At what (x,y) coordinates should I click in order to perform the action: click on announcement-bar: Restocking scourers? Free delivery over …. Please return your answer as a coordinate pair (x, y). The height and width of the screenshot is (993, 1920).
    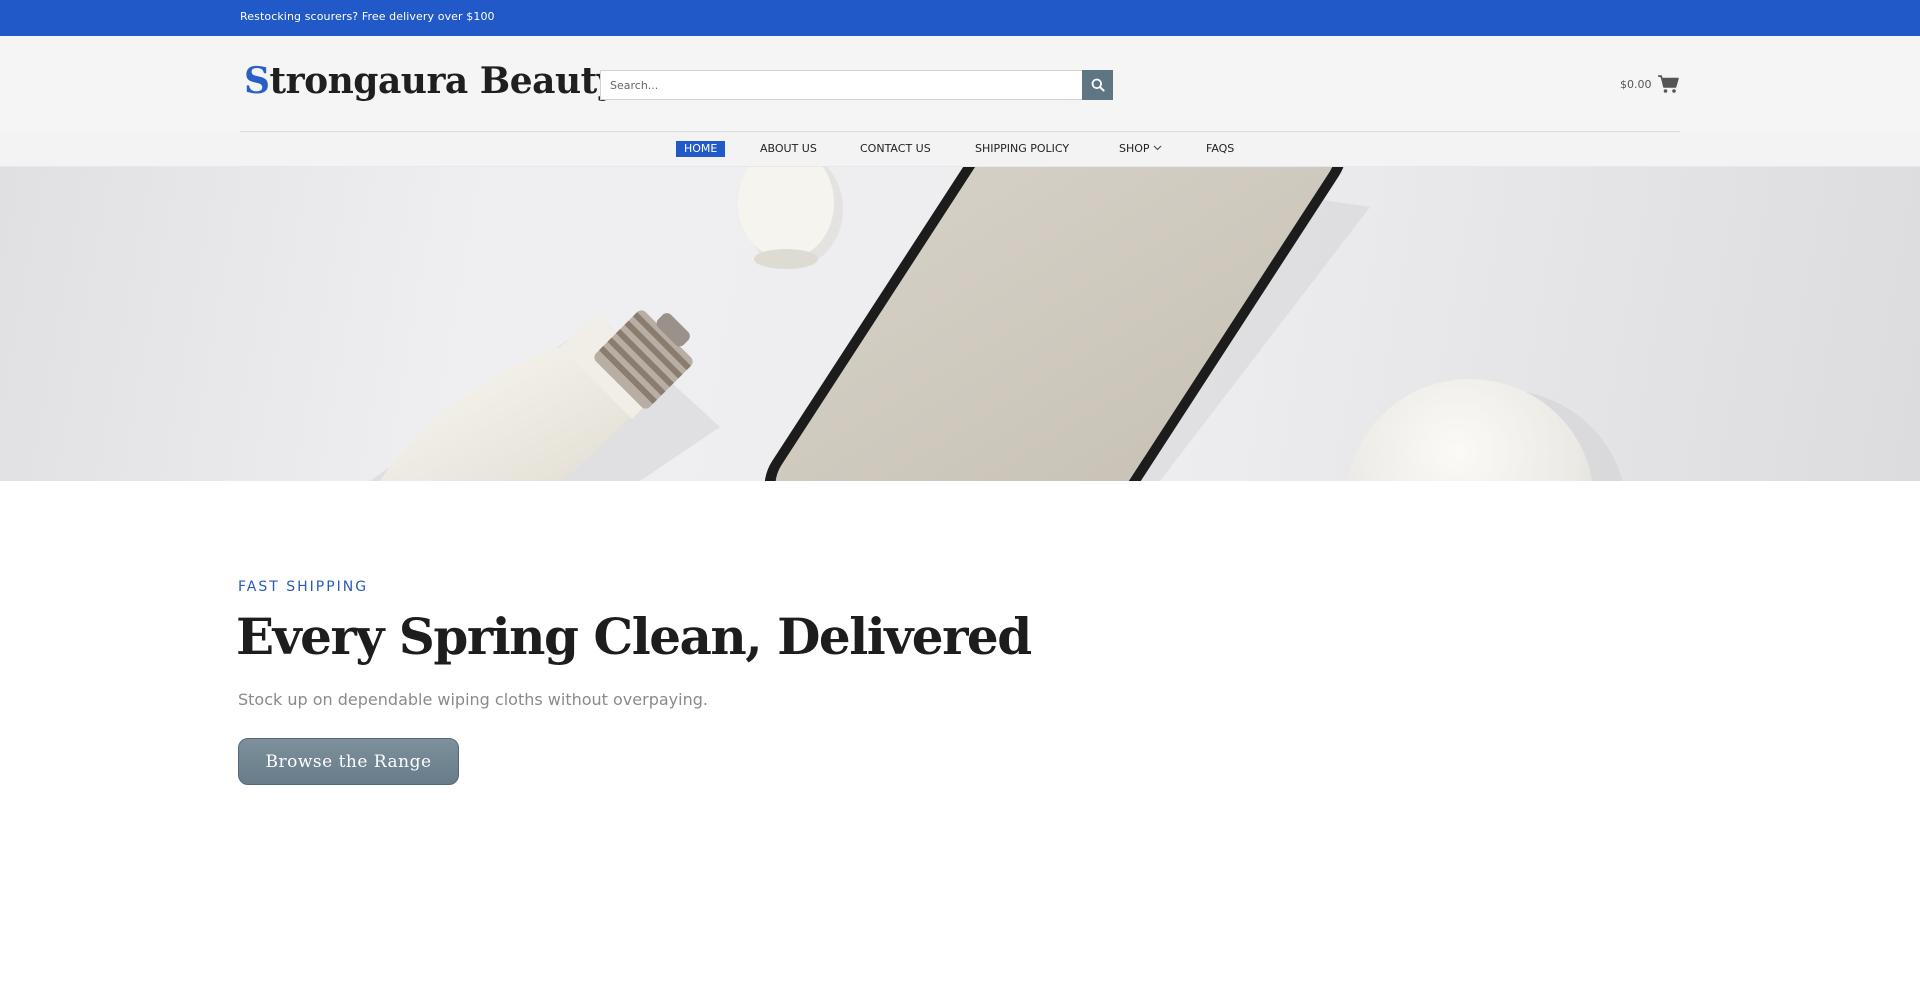
    Looking at the image, I should click on (960, 18).